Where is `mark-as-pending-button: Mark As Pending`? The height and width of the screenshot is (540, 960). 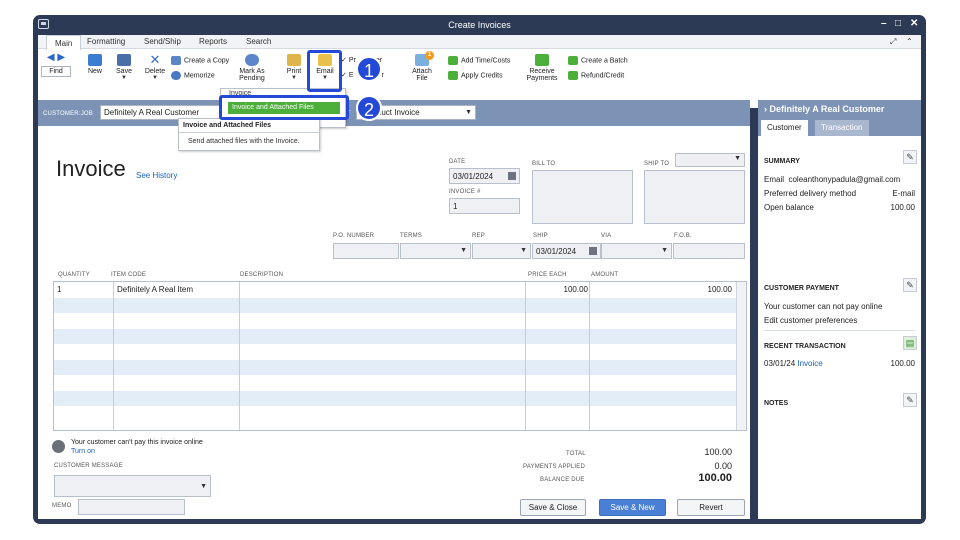 mark-as-pending-button: Mark As Pending is located at coordinates (252, 68).